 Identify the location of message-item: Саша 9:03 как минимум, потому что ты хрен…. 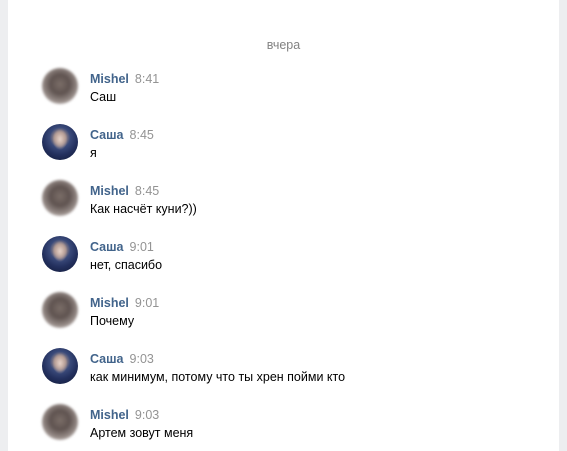
(300, 374).